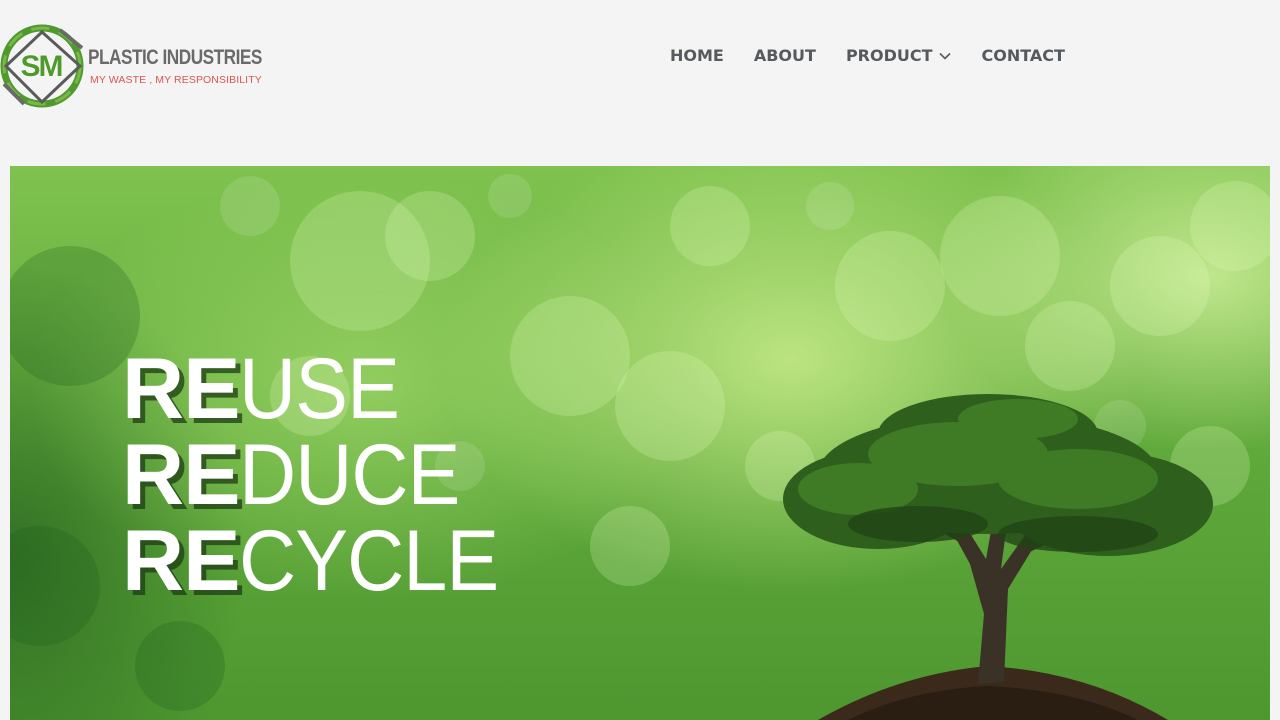 Image resolution: width=1280 pixels, height=720 pixels. What do you see at coordinates (175, 57) in the screenshot?
I see `logo-brand-name: PLASTIC INDUSTRIES` at bounding box center [175, 57].